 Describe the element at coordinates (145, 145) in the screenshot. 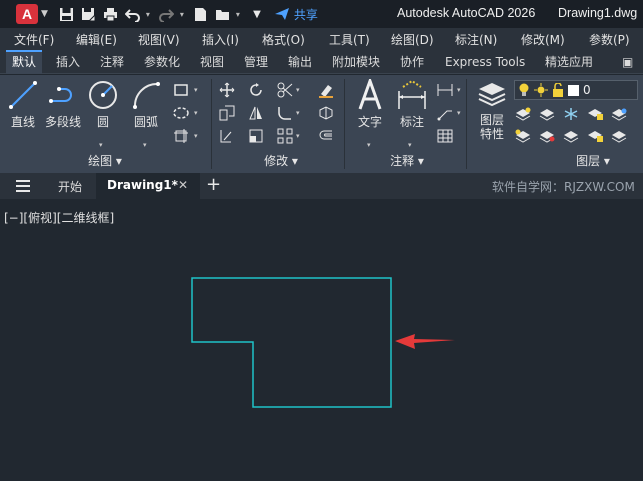

I see `arc-dropdown-icon: ▾` at that location.